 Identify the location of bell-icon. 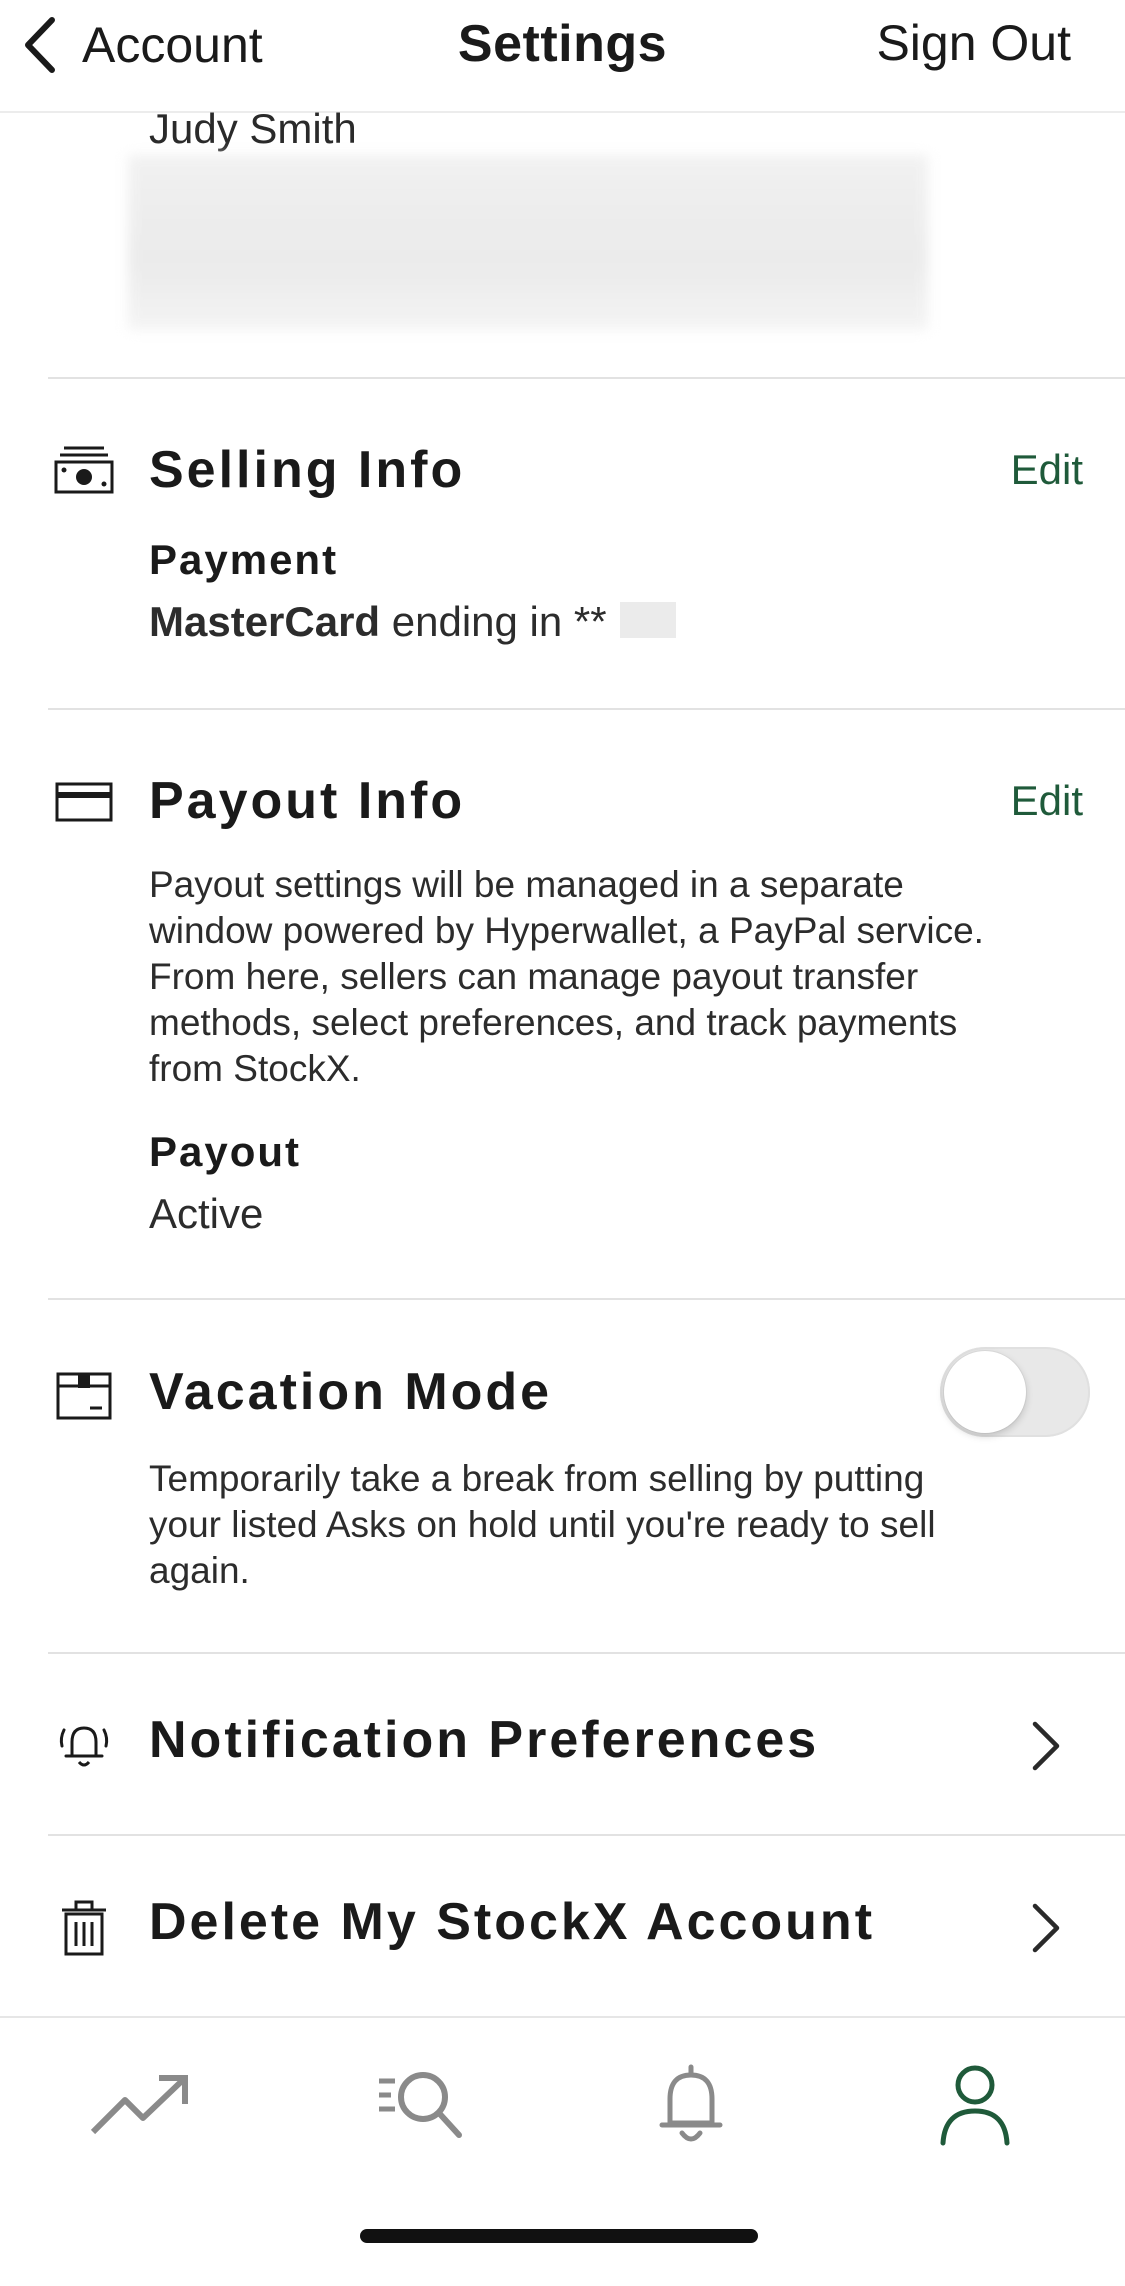
(691, 2103).